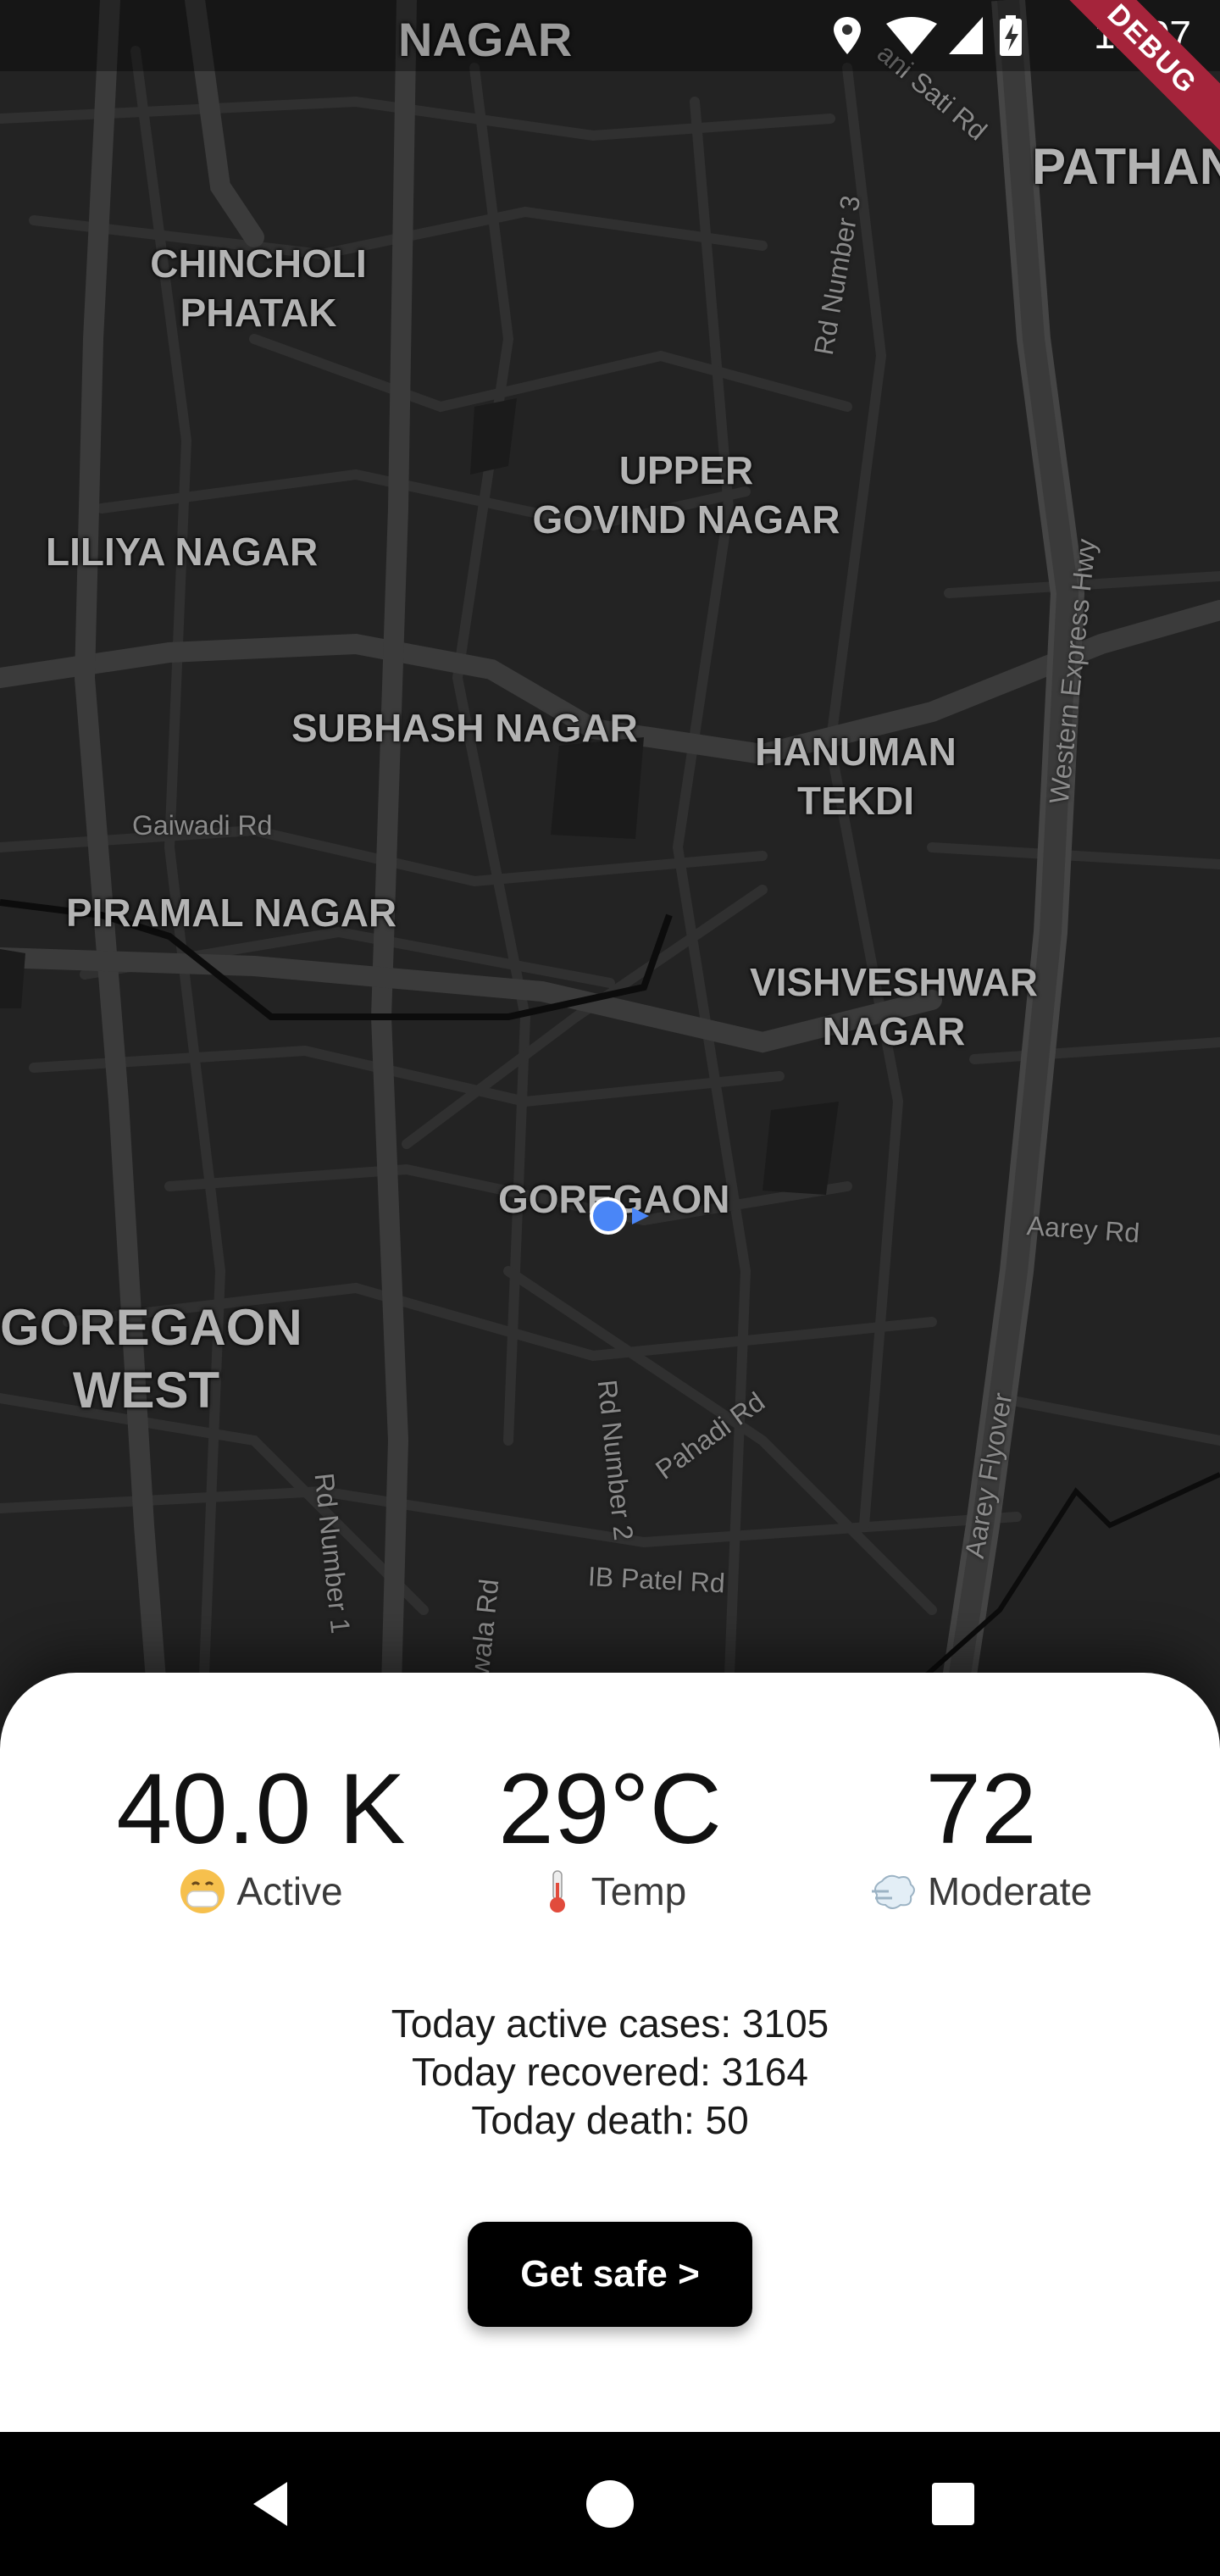 This screenshot has width=1220, height=2576. What do you see at coordinates (856, 776) in the screenshot?
I see `area-label-hanuman: HANUMAN TEKDI` at bounding box center [856, 776].